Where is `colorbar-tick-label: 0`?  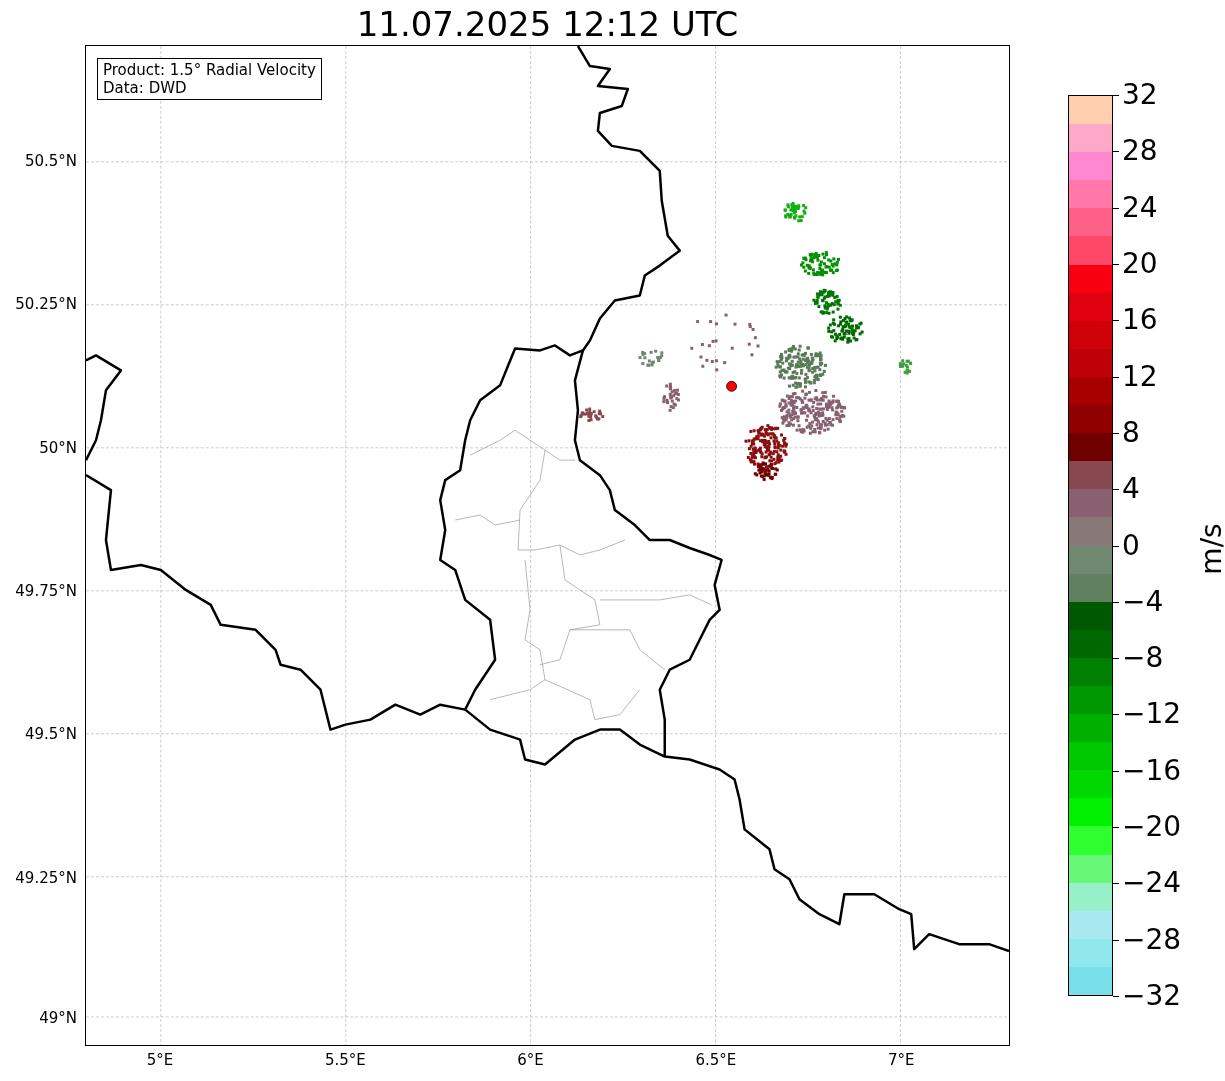 colorbar-tick-label: 0 is located at coordinates (1131, 545).